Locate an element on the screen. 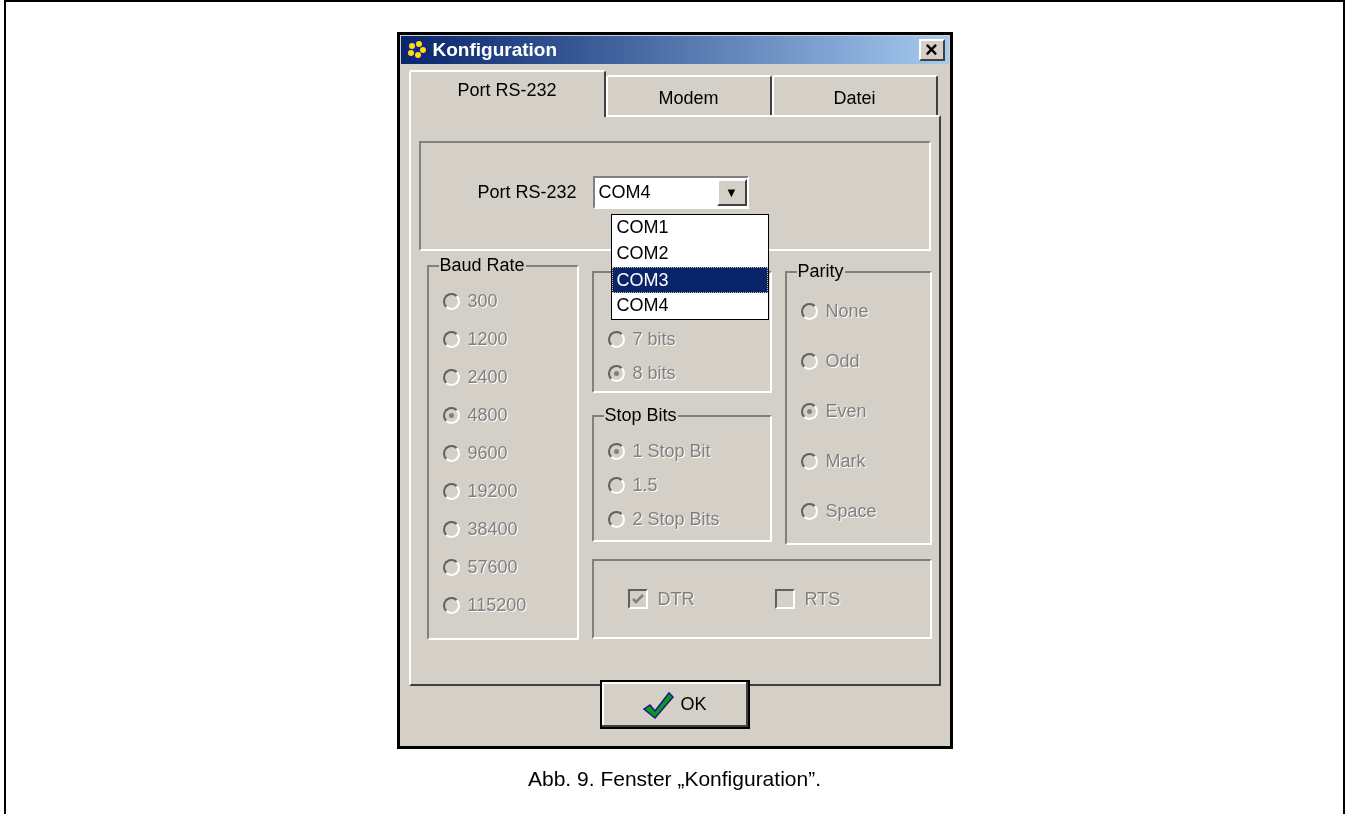 This screenshot has width=1349, height=814. close-button: × is located at coordinates (931, 50).